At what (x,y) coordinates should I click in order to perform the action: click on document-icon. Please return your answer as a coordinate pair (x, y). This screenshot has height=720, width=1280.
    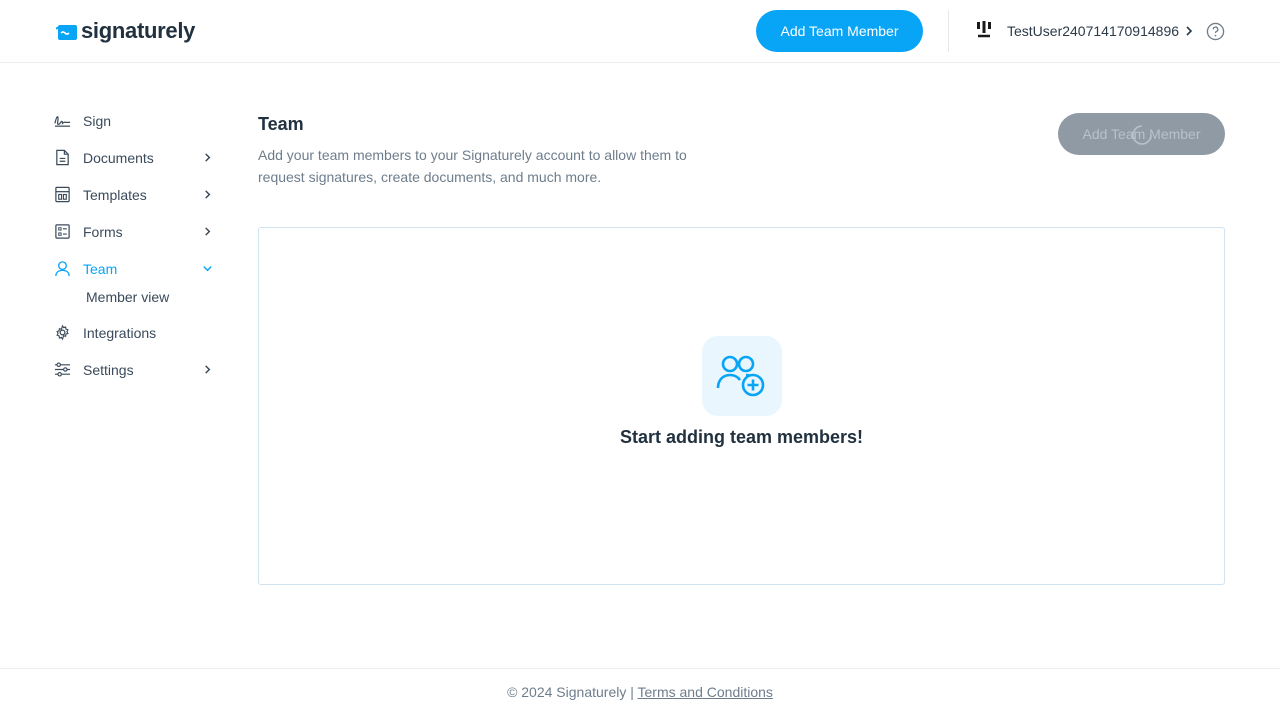
    Looking at the image, I should click on (62, 157).